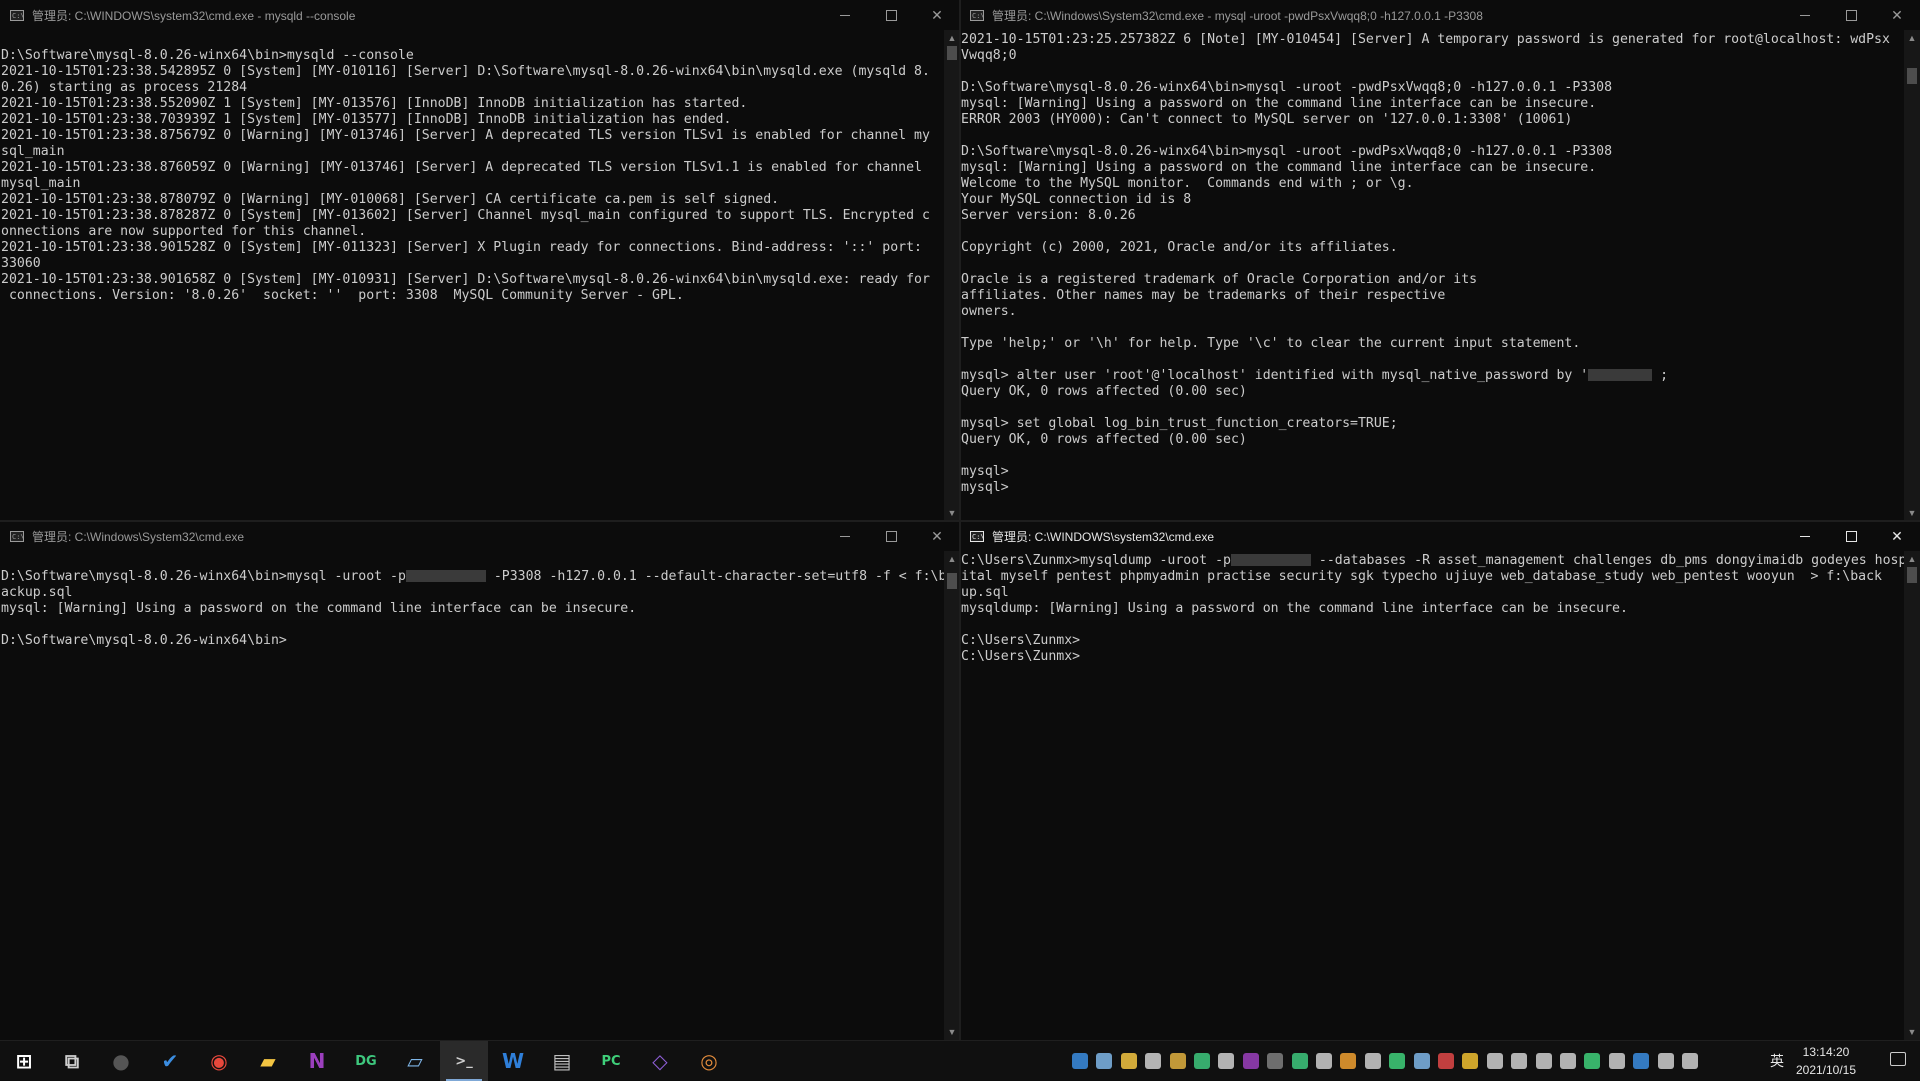 Image resolution: width=1920 pixels, height=1081 pixels. Describe the element at coordinates (1104, 439) in the screenshot. I see `console-line-text: Query OK, 0 rows affected (0.00 sec)` at that location.